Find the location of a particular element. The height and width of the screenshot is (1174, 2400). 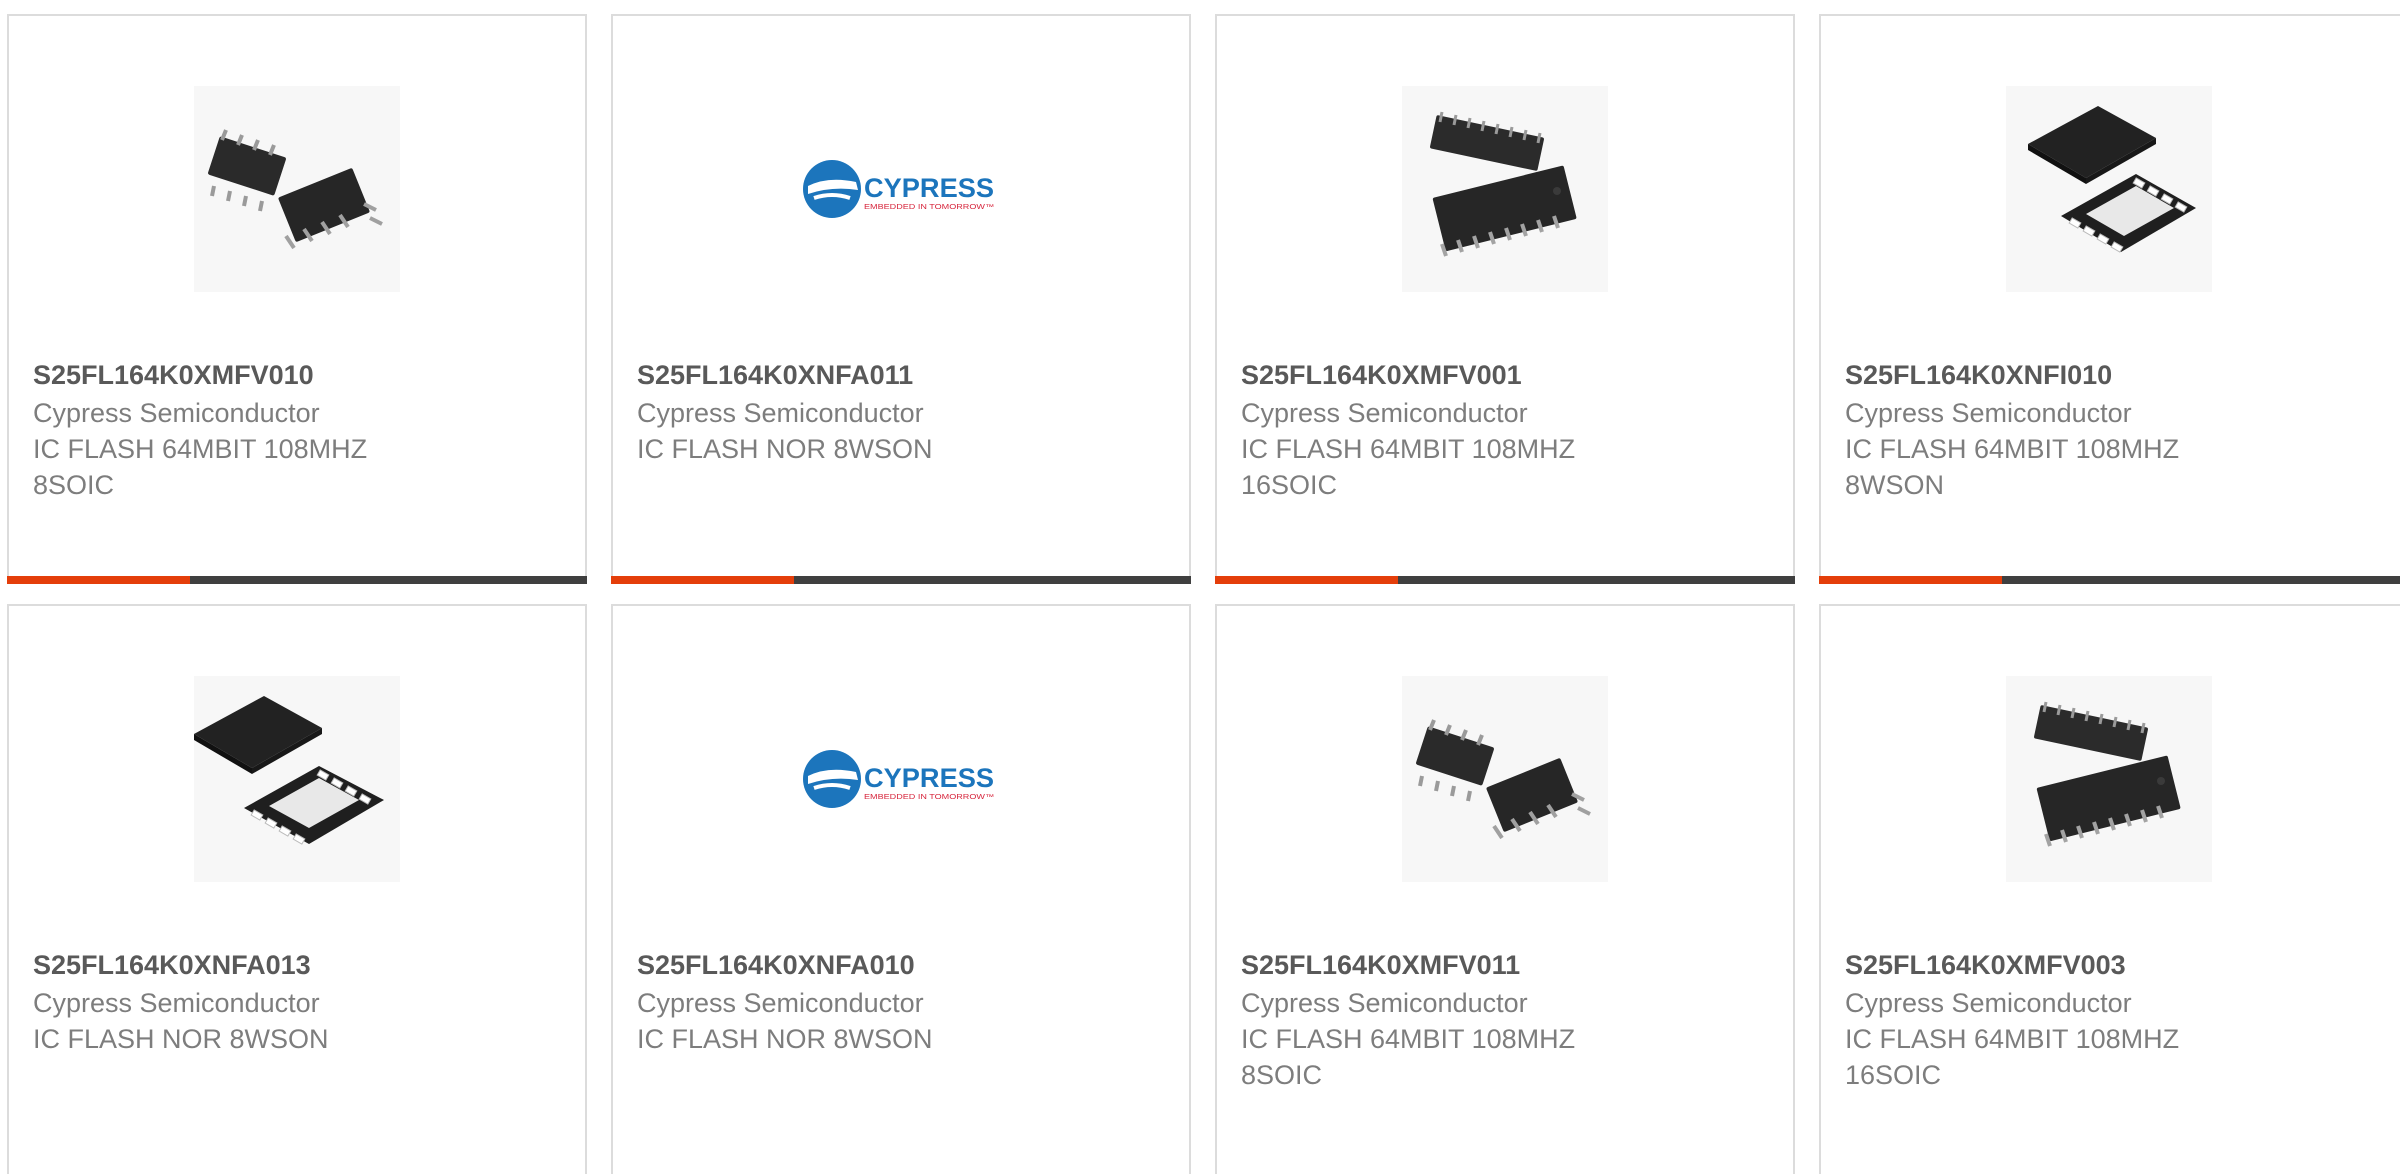

part-number: S25FL164K0XMFV011 is located at coordinates (1505, 965).